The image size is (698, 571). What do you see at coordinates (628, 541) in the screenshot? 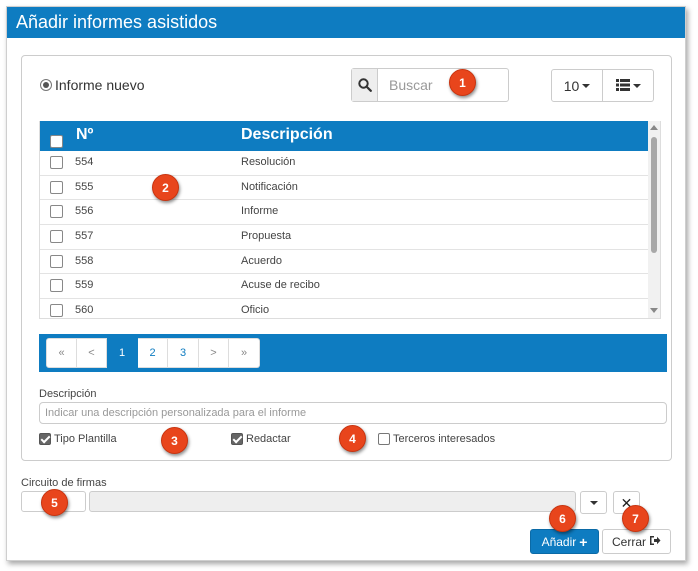
I see `close-button-label: Cerrar` at bounding box center [628, 541].